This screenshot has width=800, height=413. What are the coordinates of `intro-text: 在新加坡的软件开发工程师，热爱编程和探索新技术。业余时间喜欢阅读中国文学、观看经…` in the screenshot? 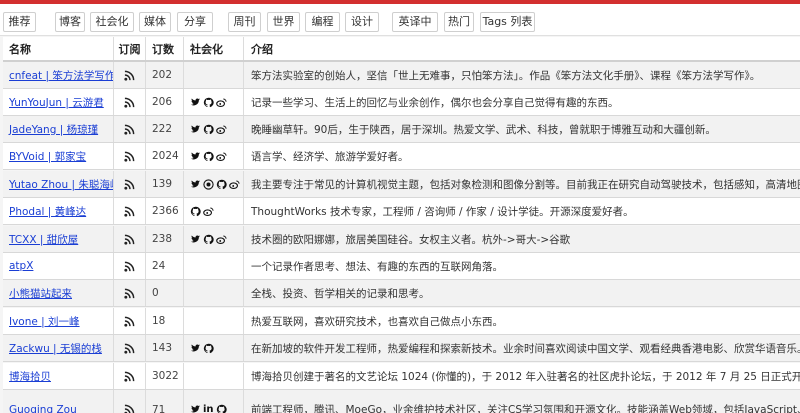 It's located at (525, 348).